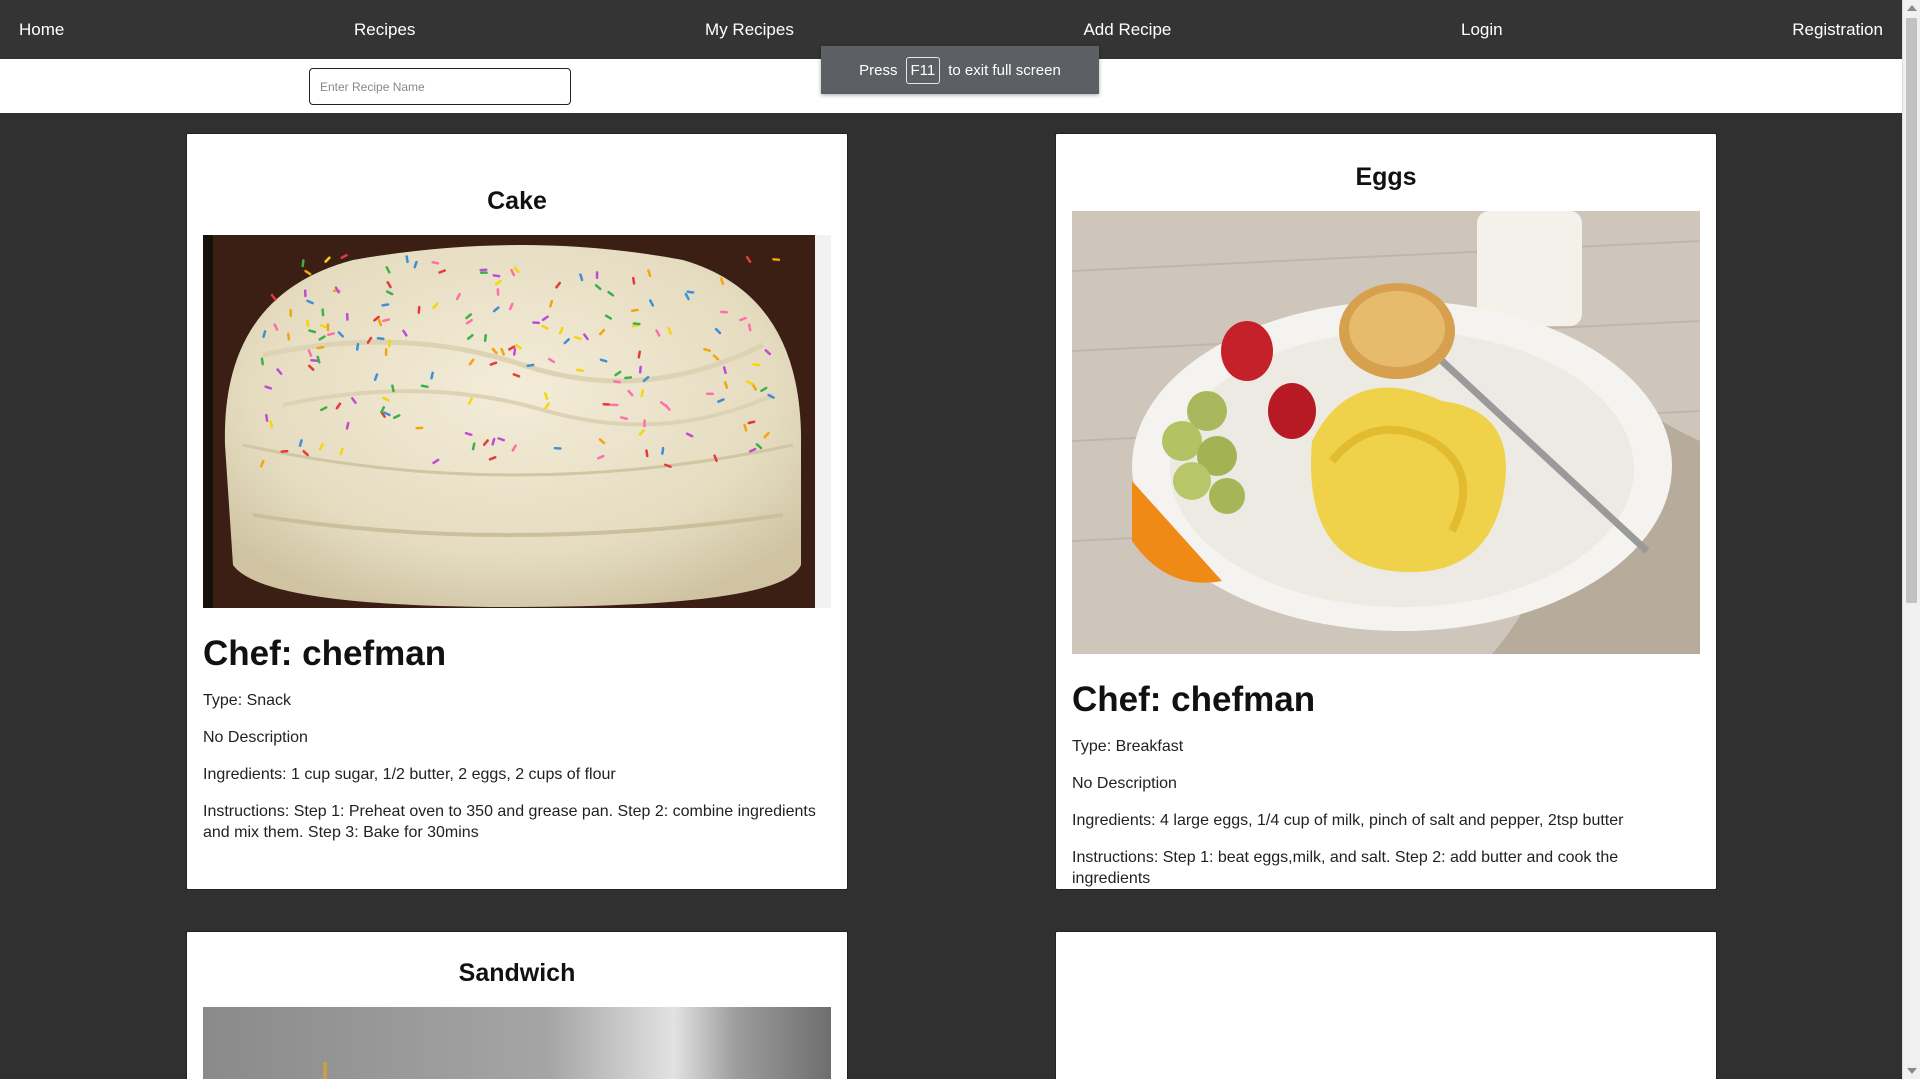 This screenshot has height=1079, width=1920. Describe the element at coordinates (1386, 432) in the screenshot. I see `eggs-breakfast-photo` at that location.